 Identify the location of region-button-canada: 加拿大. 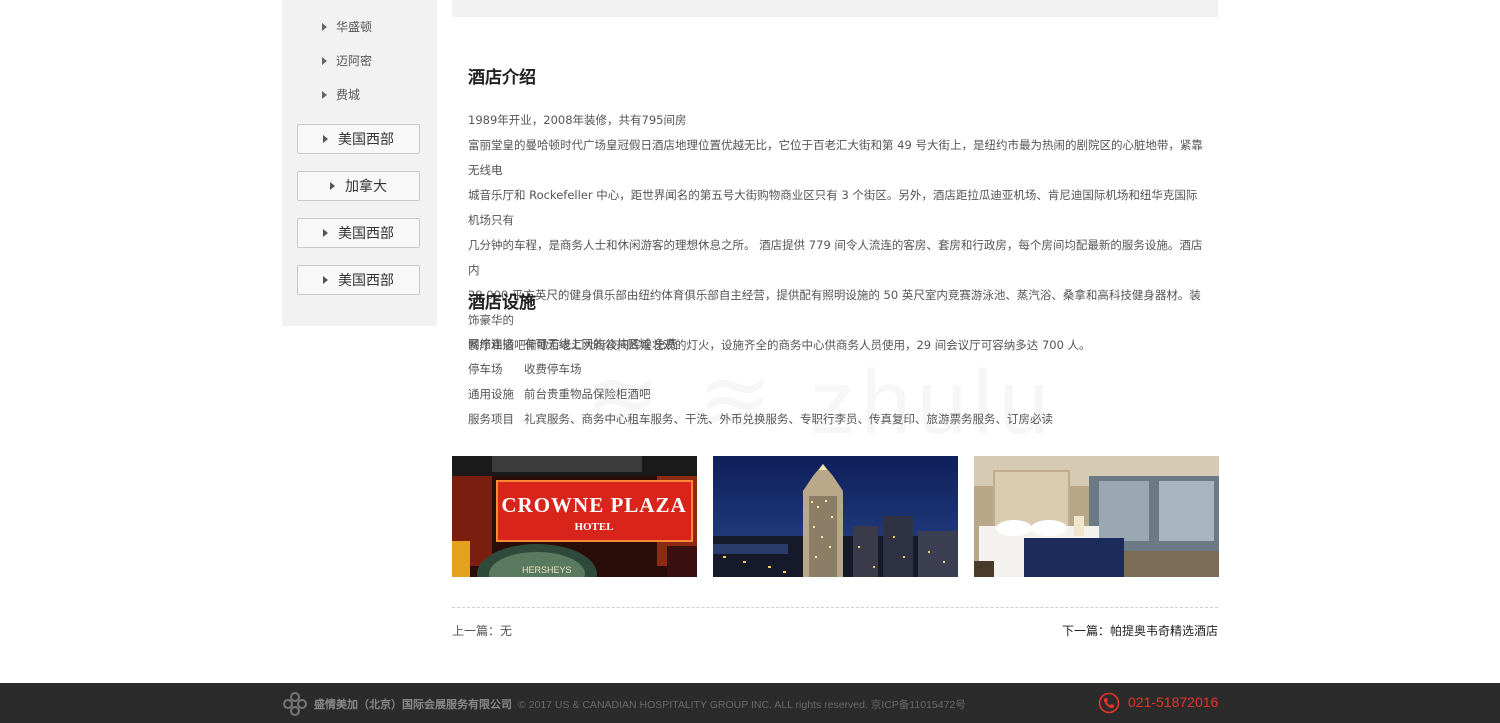
(358, 186).